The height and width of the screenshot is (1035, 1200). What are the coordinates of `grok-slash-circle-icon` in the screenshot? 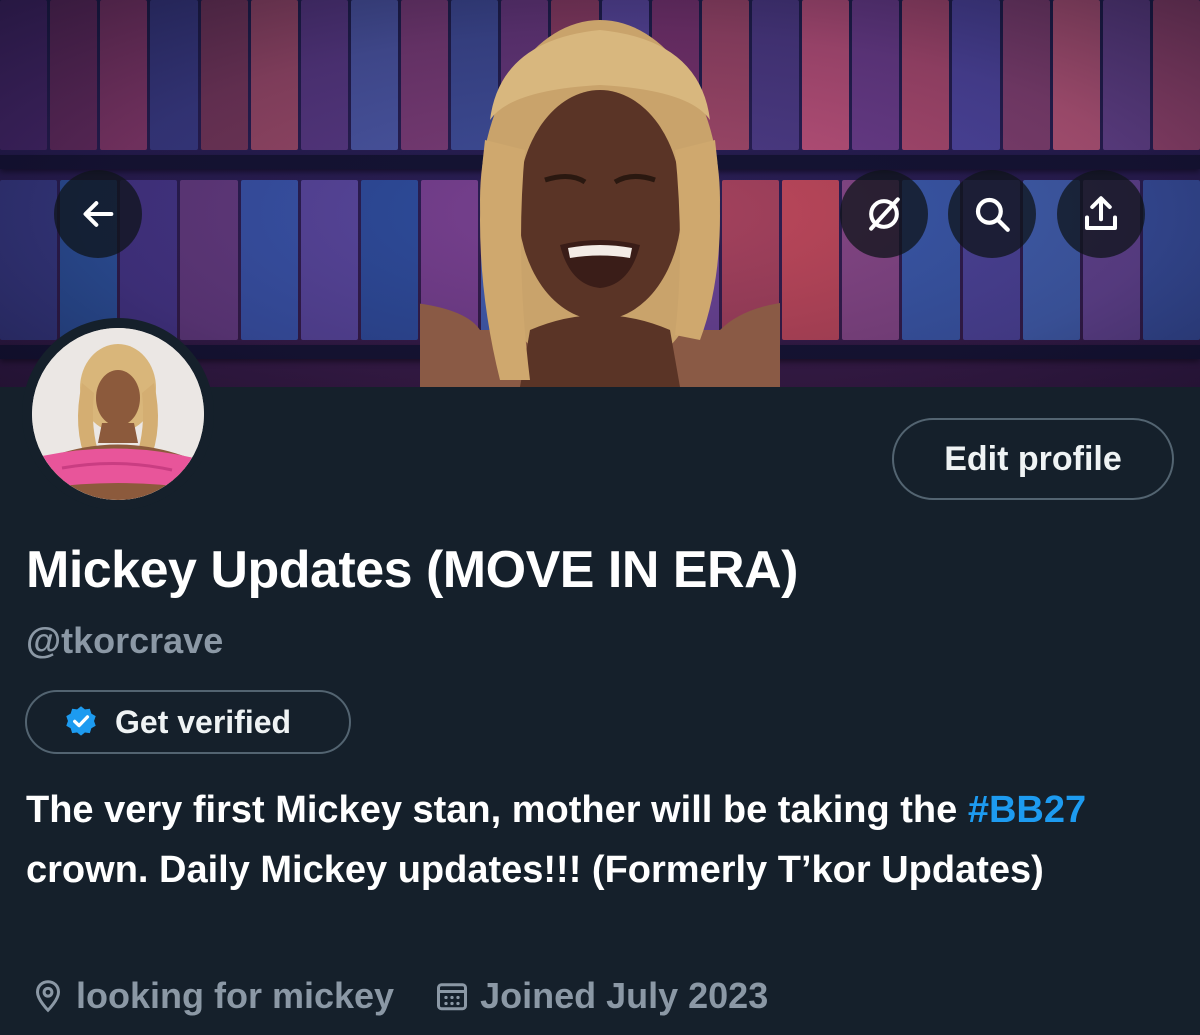 It's located at (884, 214).